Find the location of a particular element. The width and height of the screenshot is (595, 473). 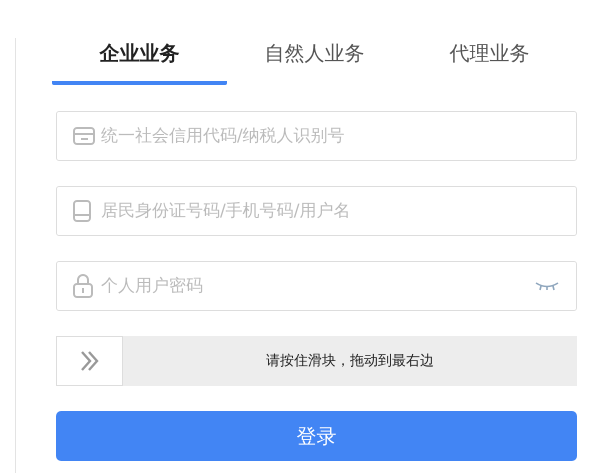

closed-eye-icon is located at coordinates (547, 286).